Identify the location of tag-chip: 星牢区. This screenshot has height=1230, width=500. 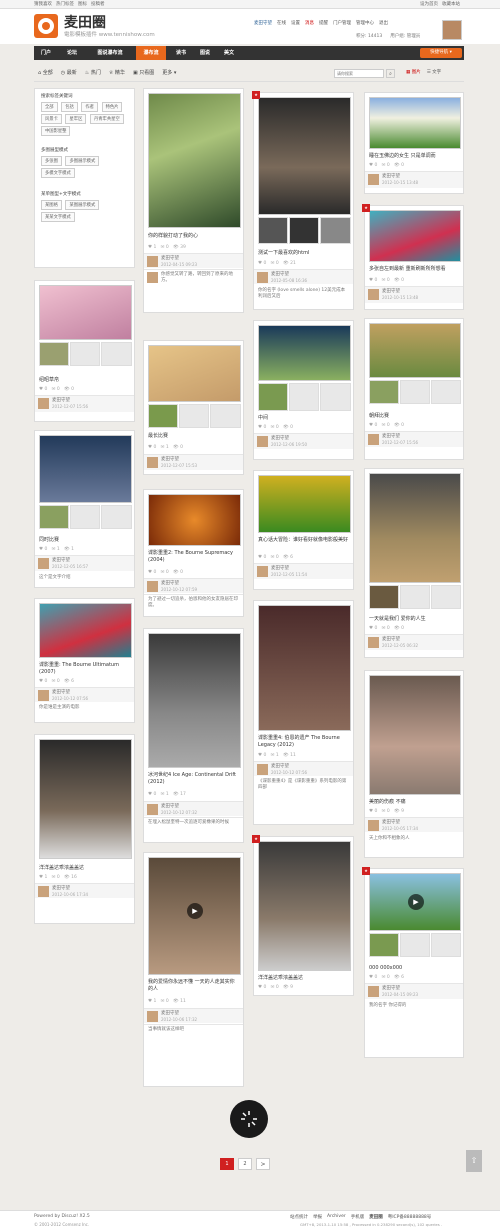
(76, 119).